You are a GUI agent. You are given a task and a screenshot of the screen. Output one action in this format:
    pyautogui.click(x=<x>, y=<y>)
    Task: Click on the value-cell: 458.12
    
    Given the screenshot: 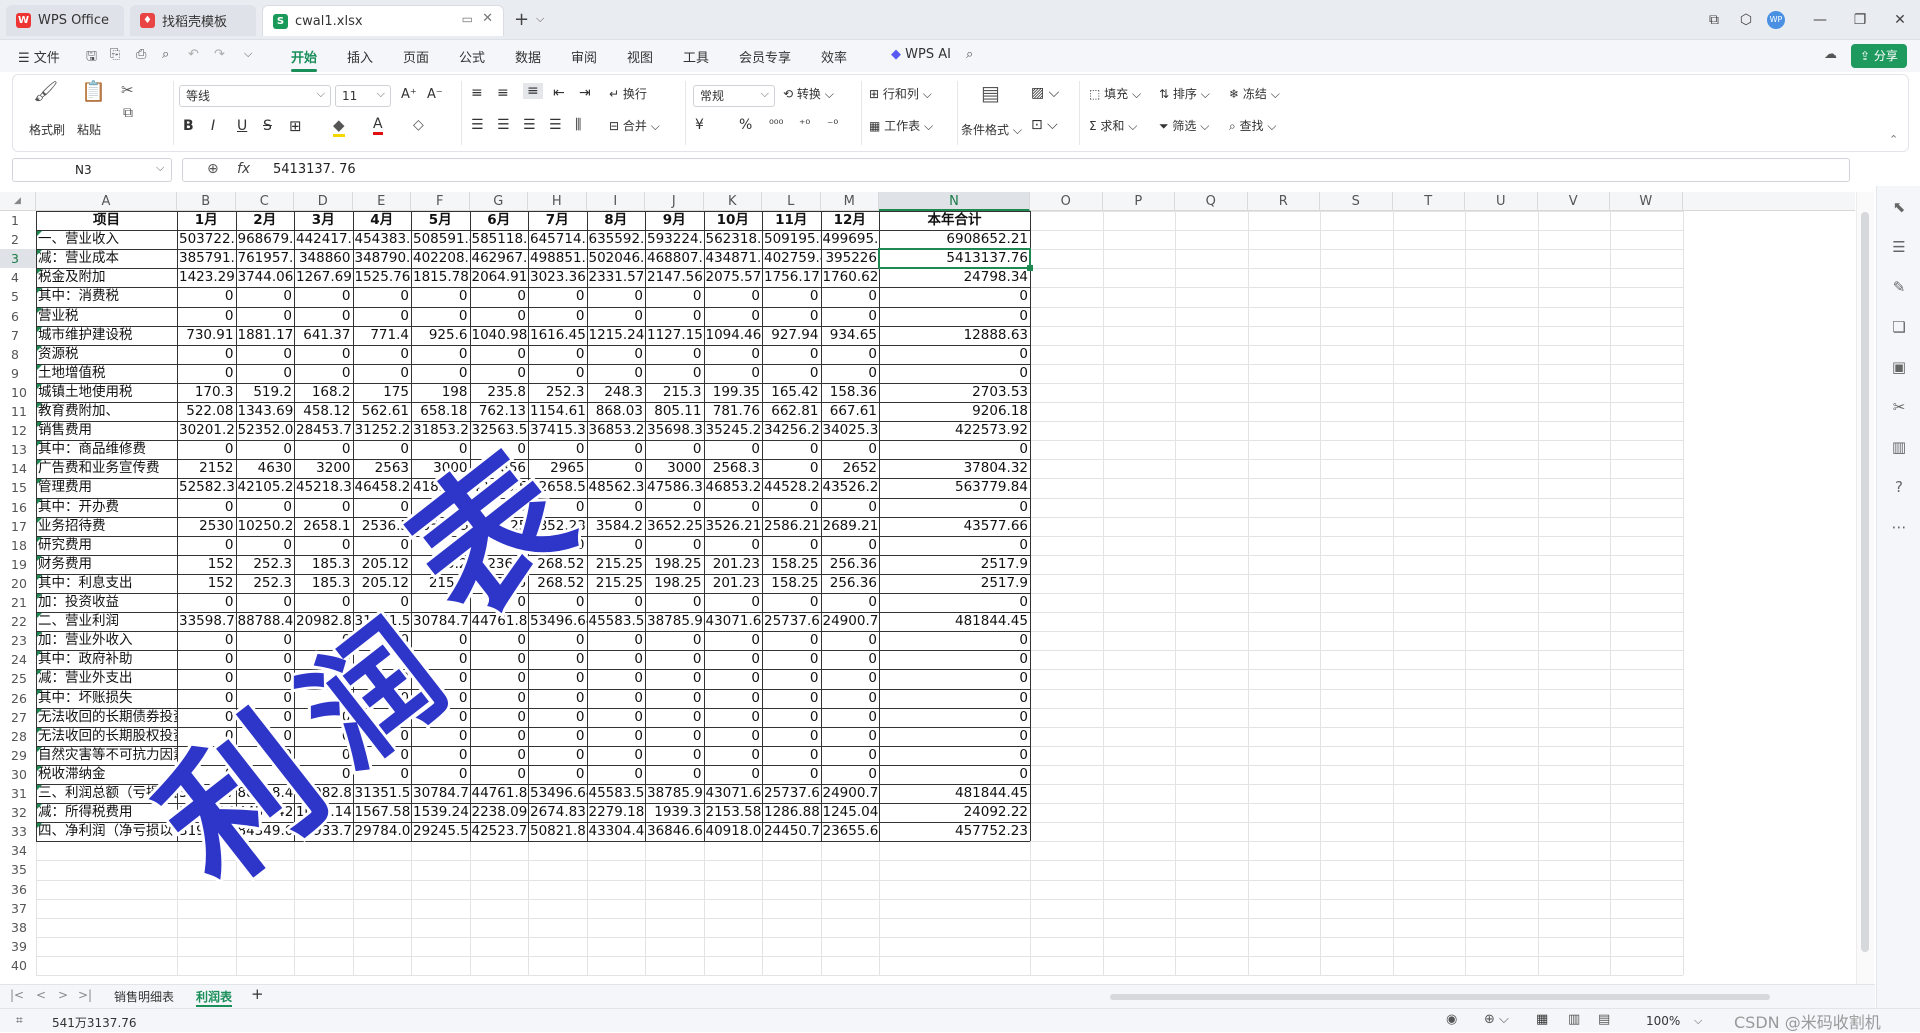 What is the action you would take?
    pyautogui.click(x=323, y=411)
    